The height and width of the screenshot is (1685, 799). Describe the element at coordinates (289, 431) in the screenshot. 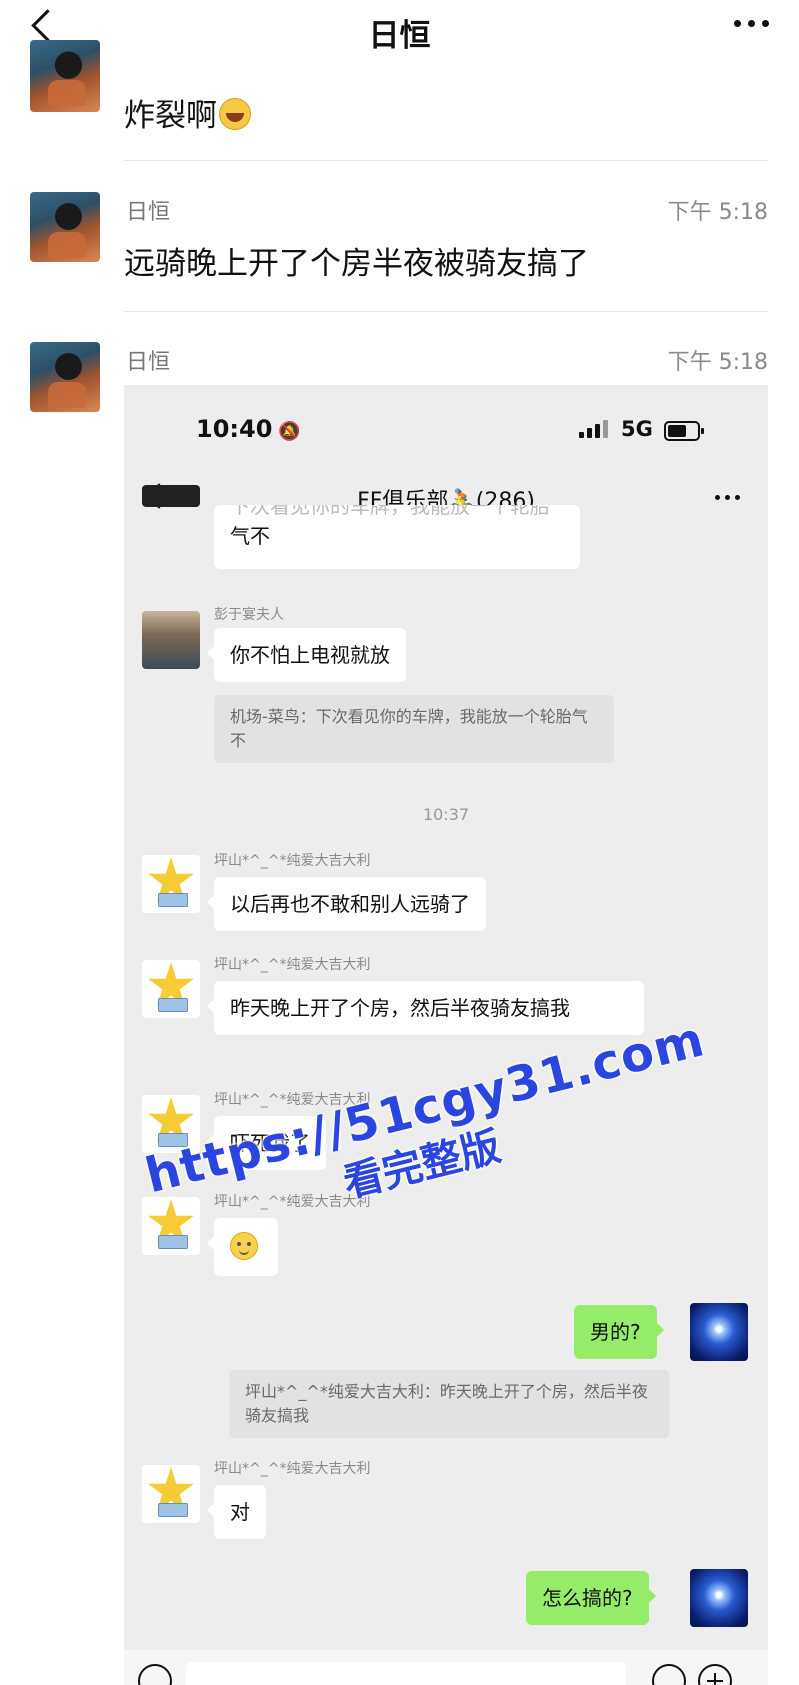

I see `bell-off-icon: 🔕` at that location.